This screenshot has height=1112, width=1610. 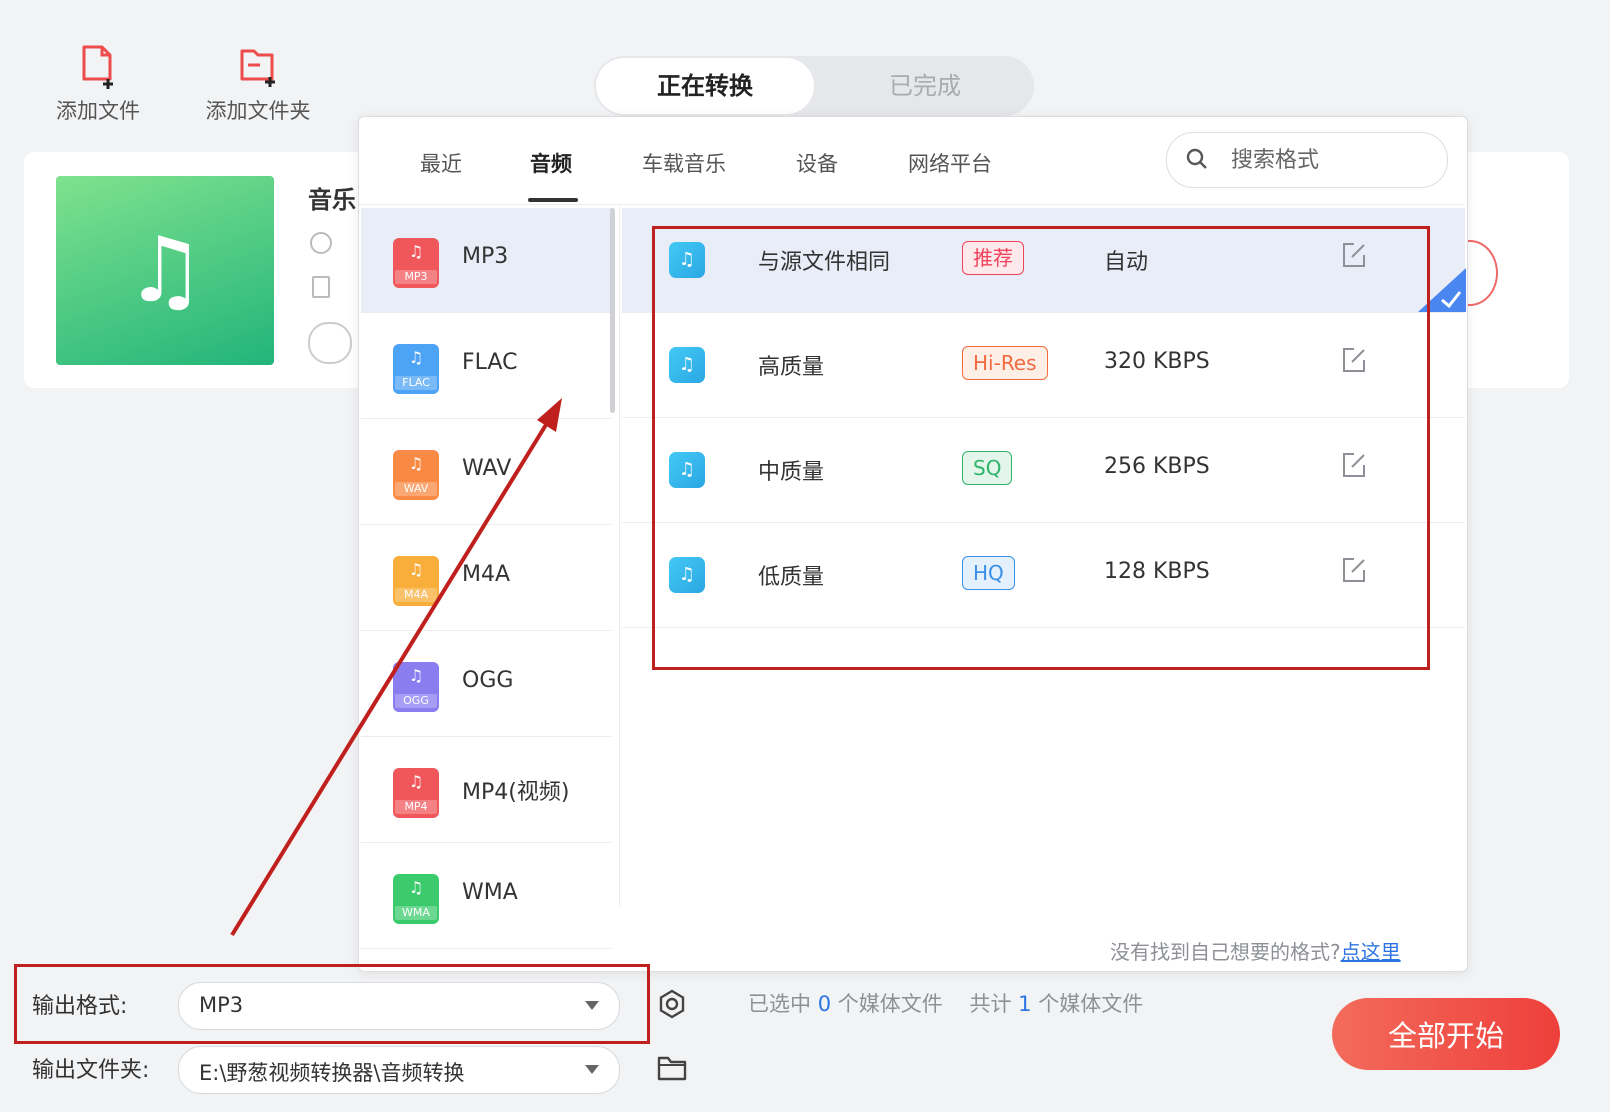 I want to click on format-tag: MP3, so click(x=416, y=277).